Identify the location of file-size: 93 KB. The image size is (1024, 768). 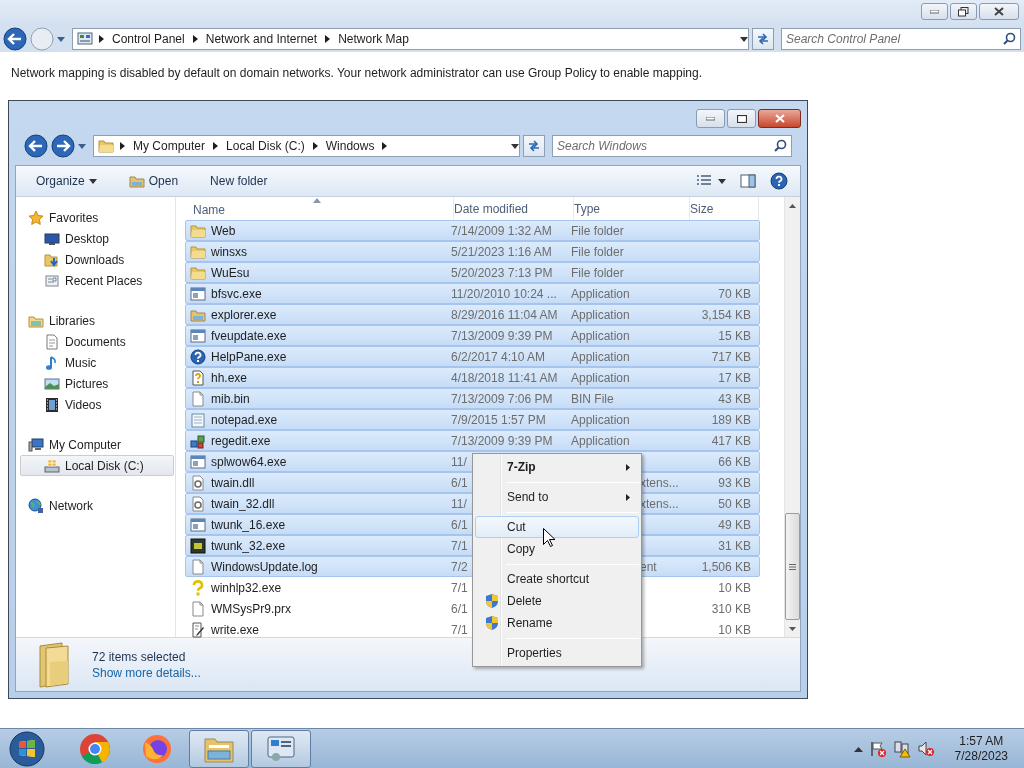
(734, 482).